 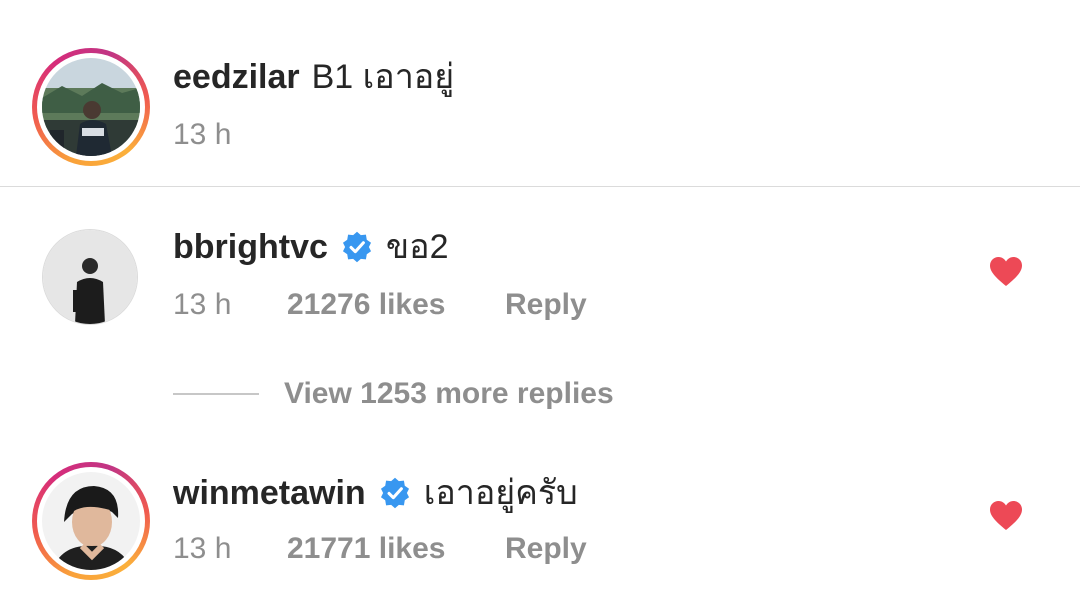 I want to click on comment-meta: 13 h 21771 likes Reply, so click(x=380, y=549).